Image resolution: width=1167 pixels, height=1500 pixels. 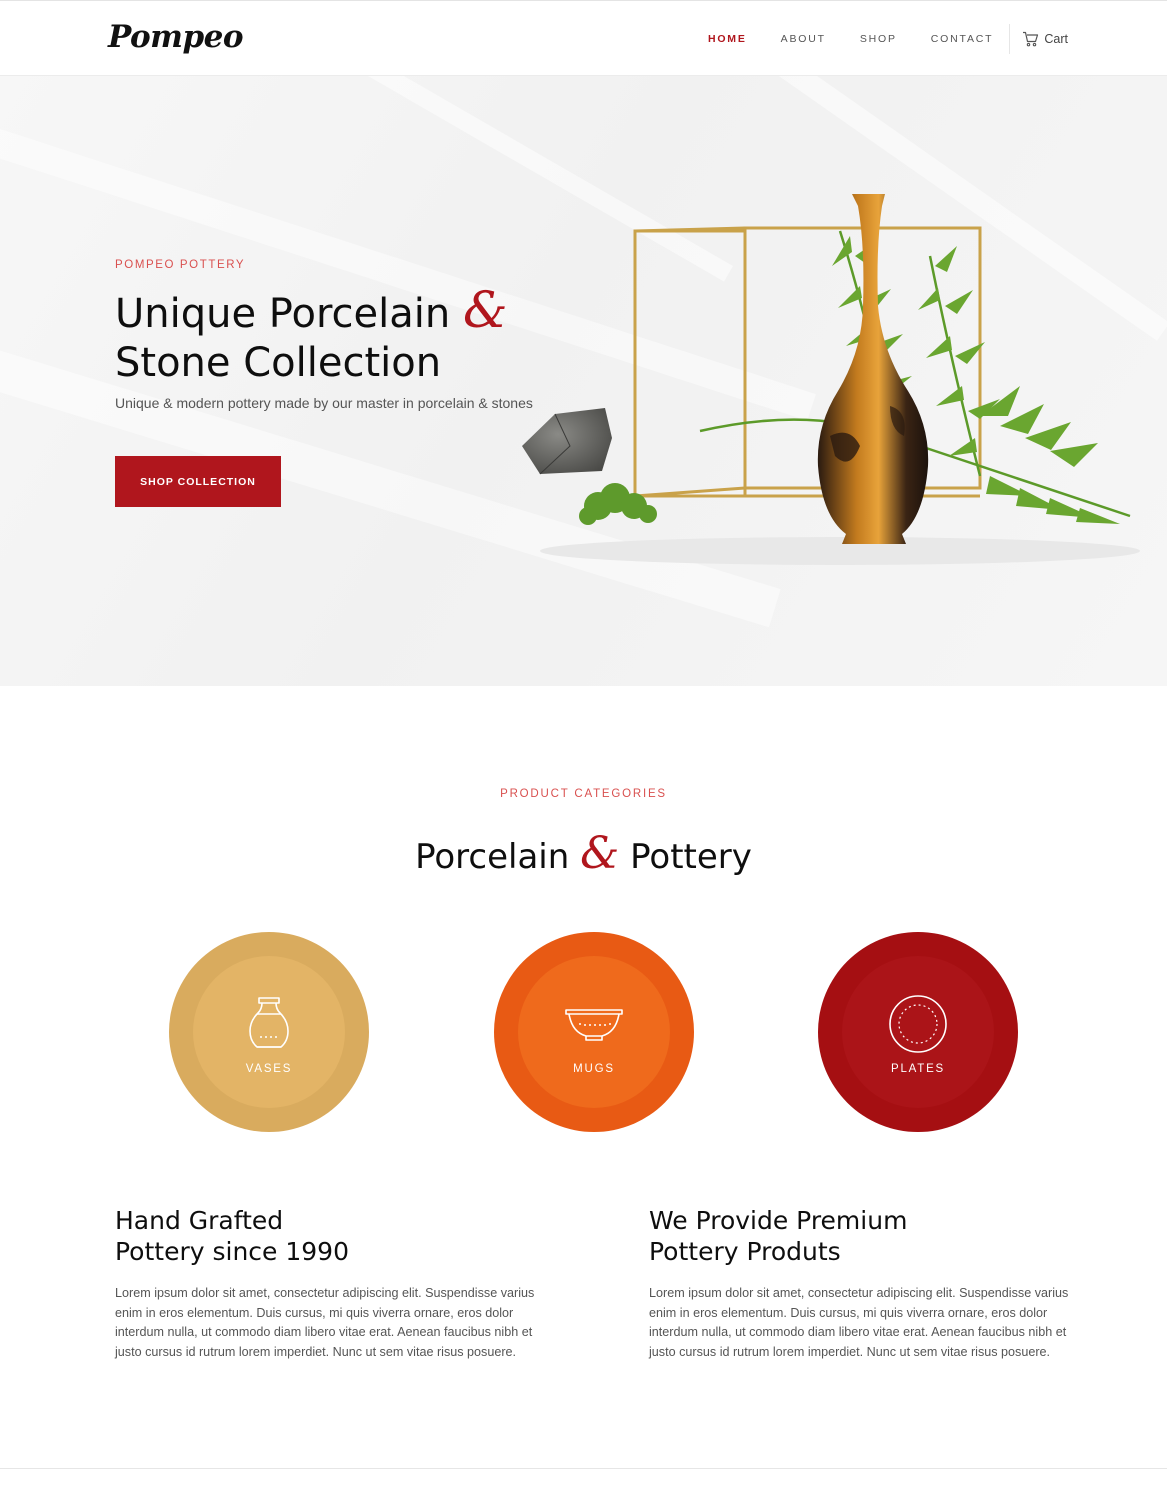 I want to click on main-nav: HOME ABOUT SHOP CONTACT Cart, so click(x=937, y=39).